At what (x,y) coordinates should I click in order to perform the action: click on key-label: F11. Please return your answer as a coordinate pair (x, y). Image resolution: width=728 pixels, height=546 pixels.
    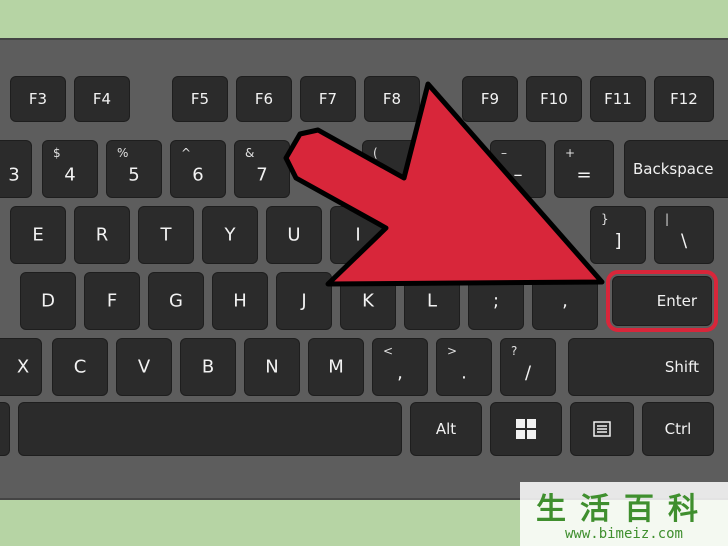
    Looking at the image, I should click on (618, 99).